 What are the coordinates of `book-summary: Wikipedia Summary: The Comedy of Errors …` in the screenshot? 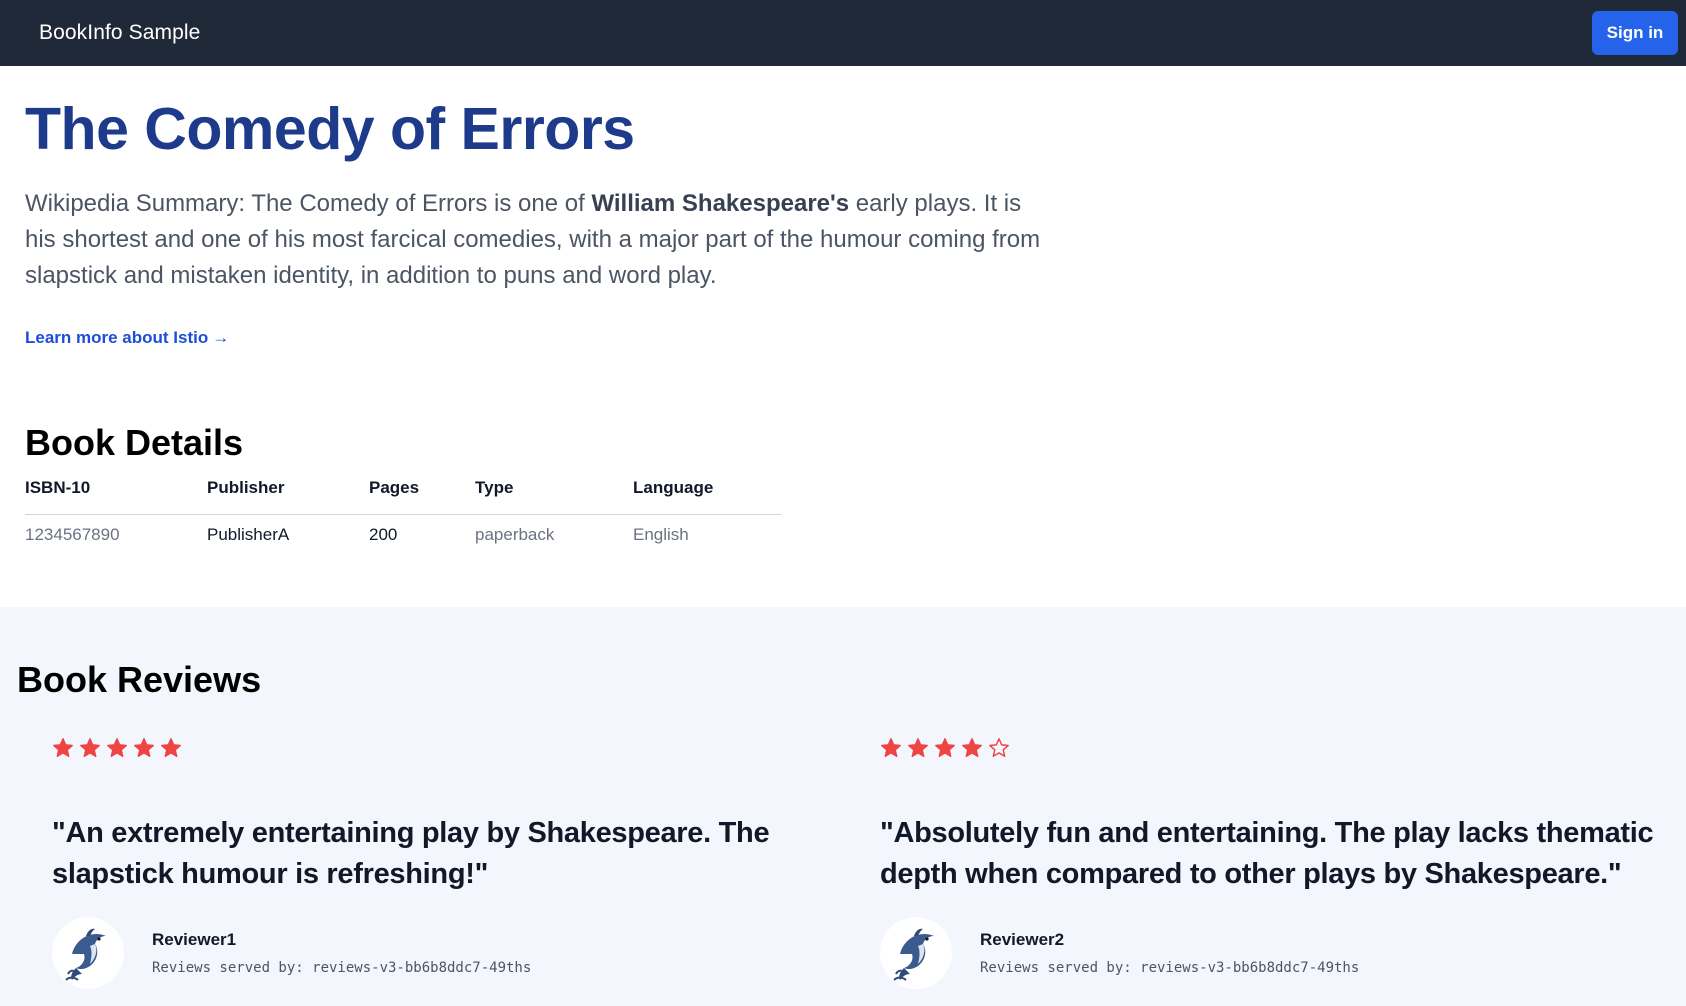 It's located at (535, 240).